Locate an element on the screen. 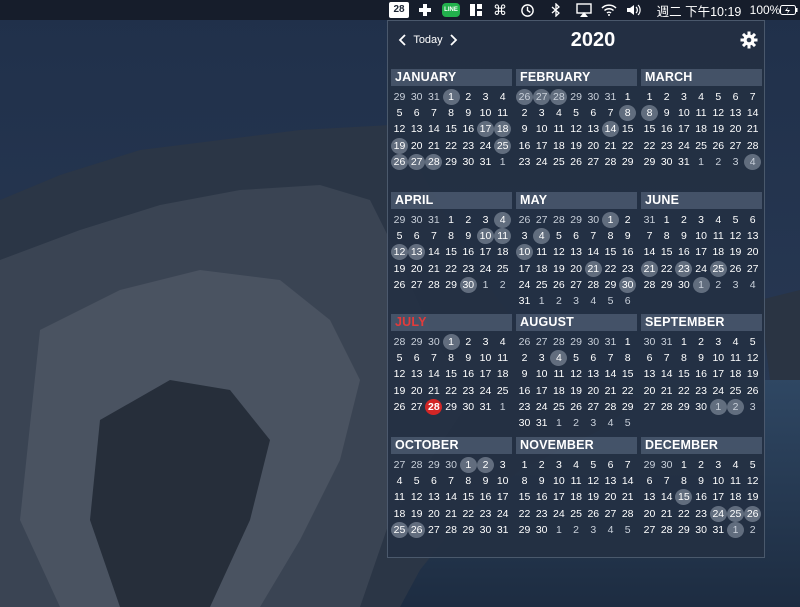 The image size is (800, 607). battery-charging-icon is located at coordinates (789, 10).